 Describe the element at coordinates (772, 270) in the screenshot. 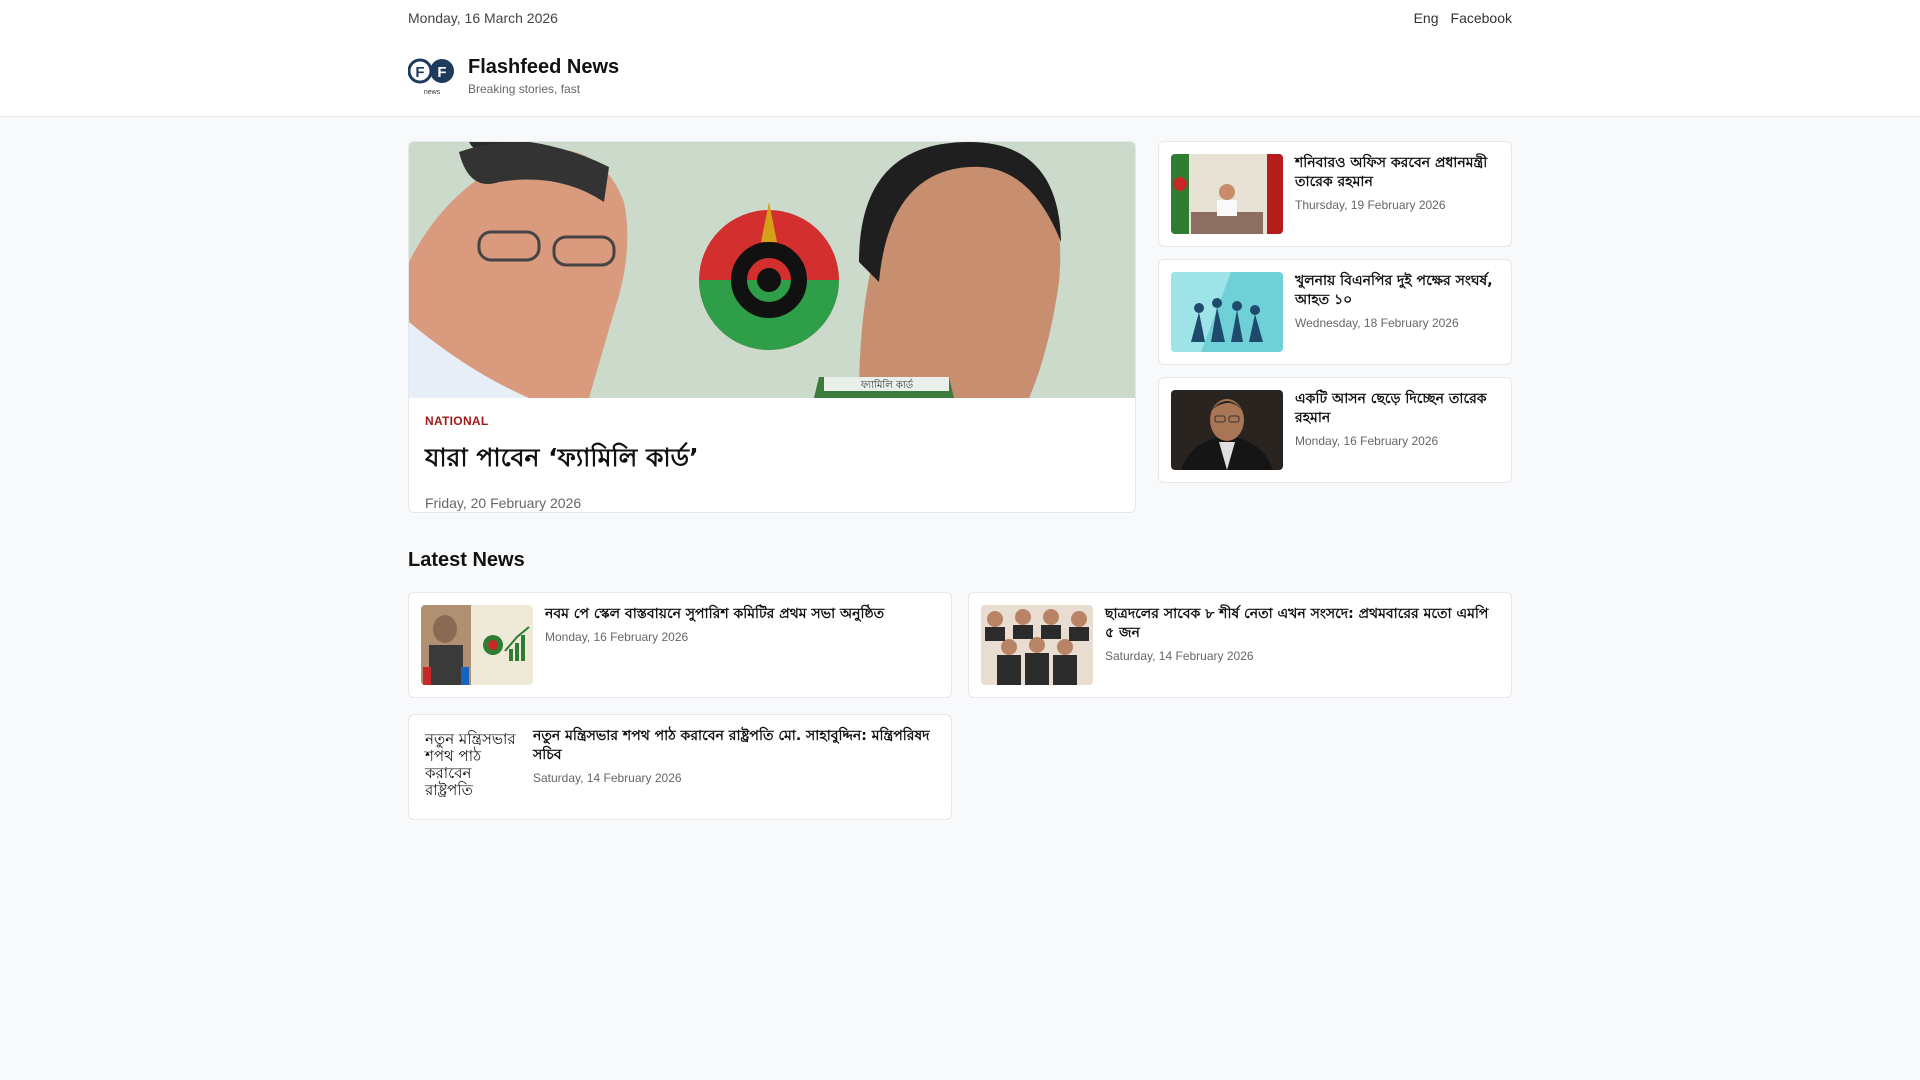

I see `hero-image: ফ্যামিলি কার্ড` at that location.